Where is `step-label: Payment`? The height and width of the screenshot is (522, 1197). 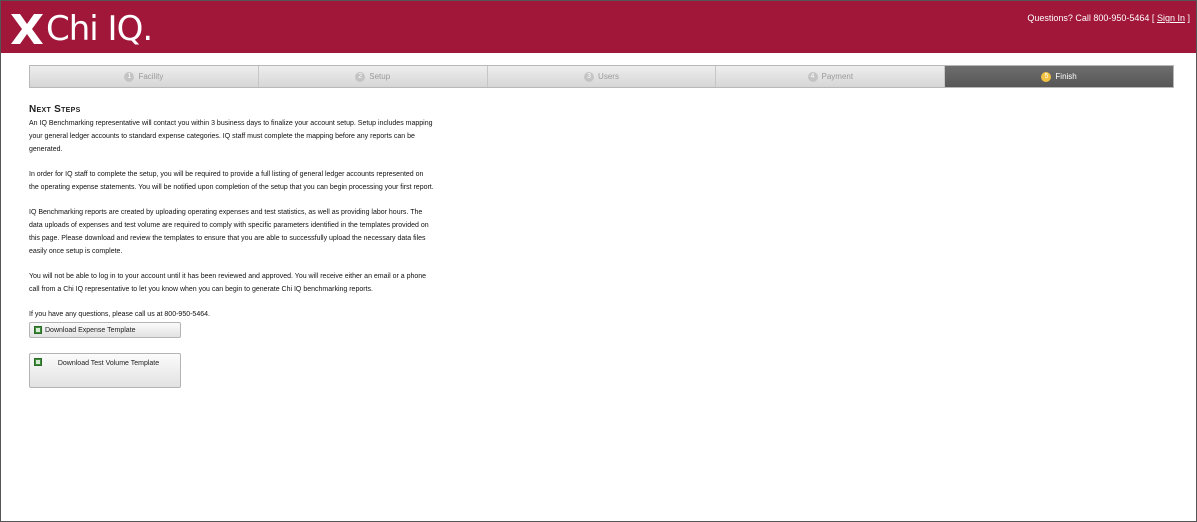
step-label: Payment is located at coordinates (837, 76).